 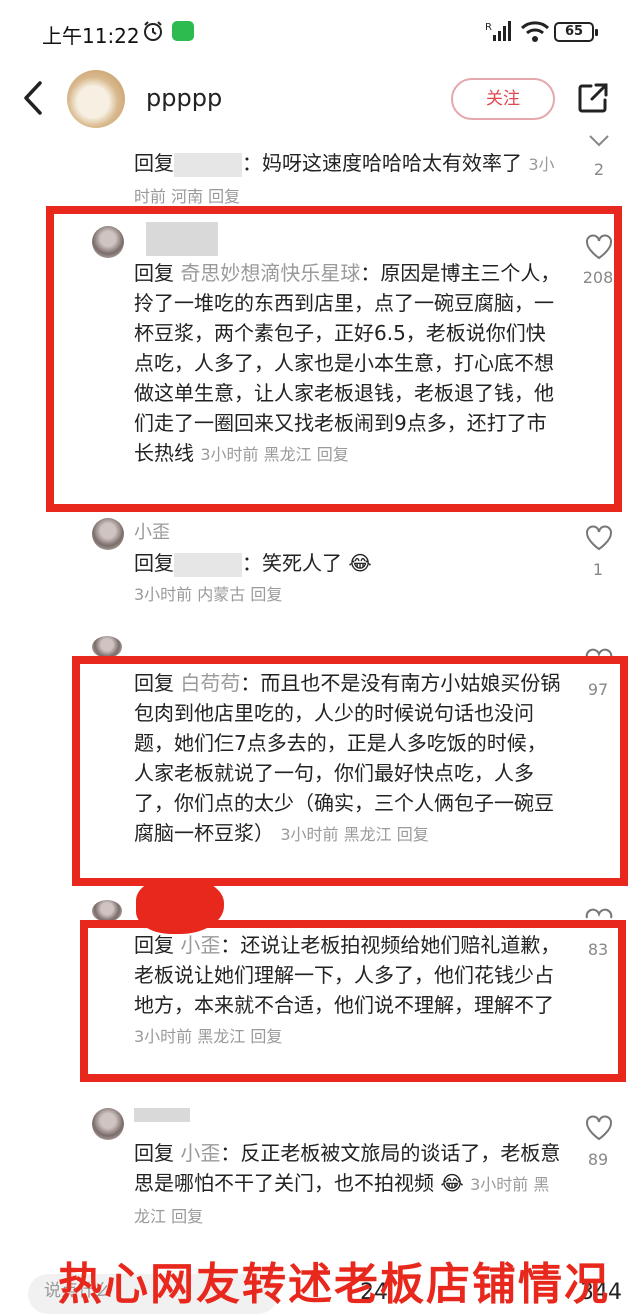 I want to click on comment-meta: 3小时前 内蒙古 回复, so click(x=208, y=594).